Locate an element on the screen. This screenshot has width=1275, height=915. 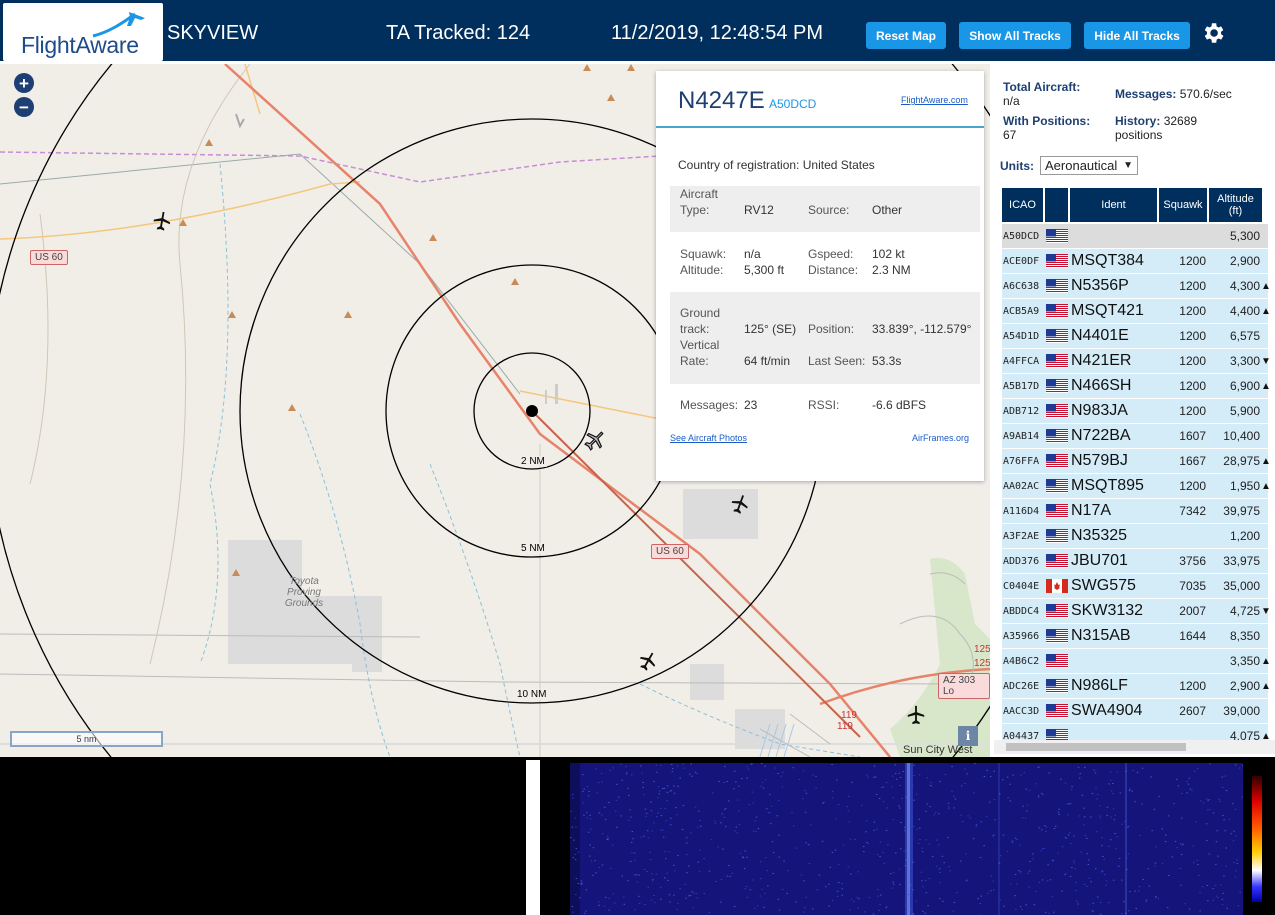
see-aircraft-photos-link: See Aircraft Photos is located at coordinates (708, 438).